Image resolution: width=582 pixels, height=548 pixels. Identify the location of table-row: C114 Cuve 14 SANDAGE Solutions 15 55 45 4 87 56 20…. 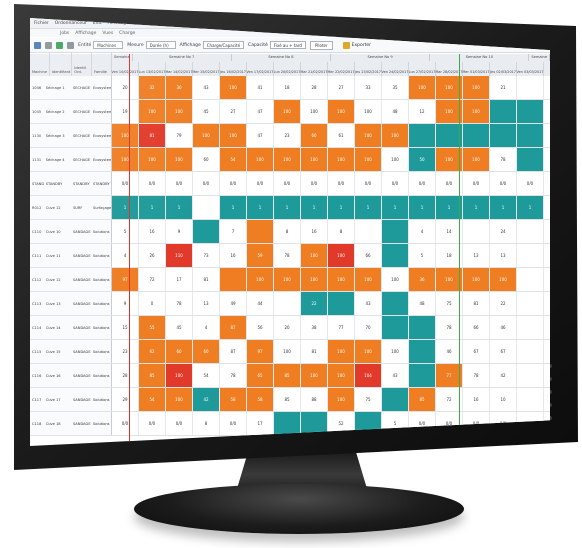
(290, 328).